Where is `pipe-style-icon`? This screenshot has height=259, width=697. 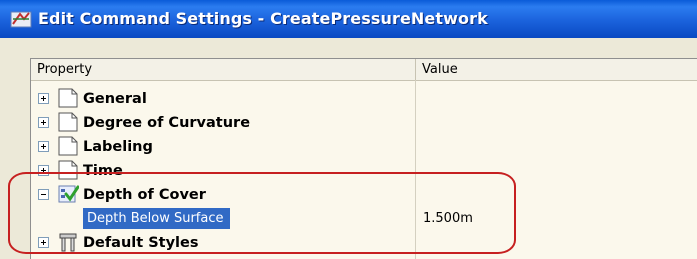
pipe-style-icon is located at coordinates (68, 242).